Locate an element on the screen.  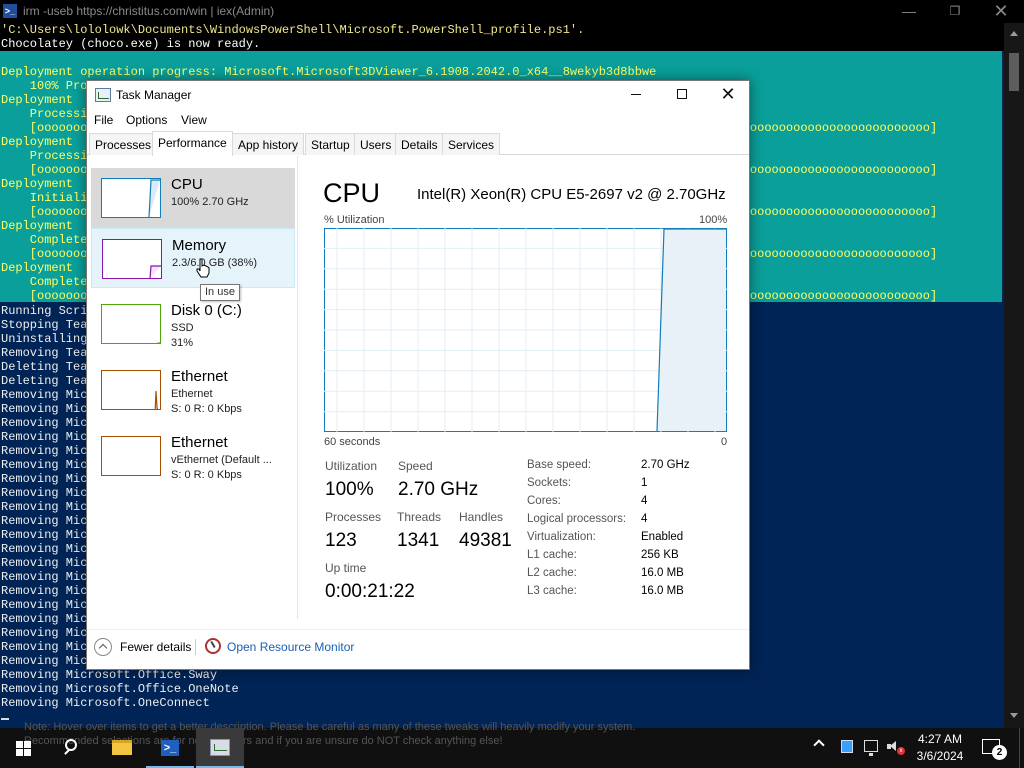
sidebar-item-memory: Memory 2.3/6.0 GB (38%) is located at coordinates (193, 258).